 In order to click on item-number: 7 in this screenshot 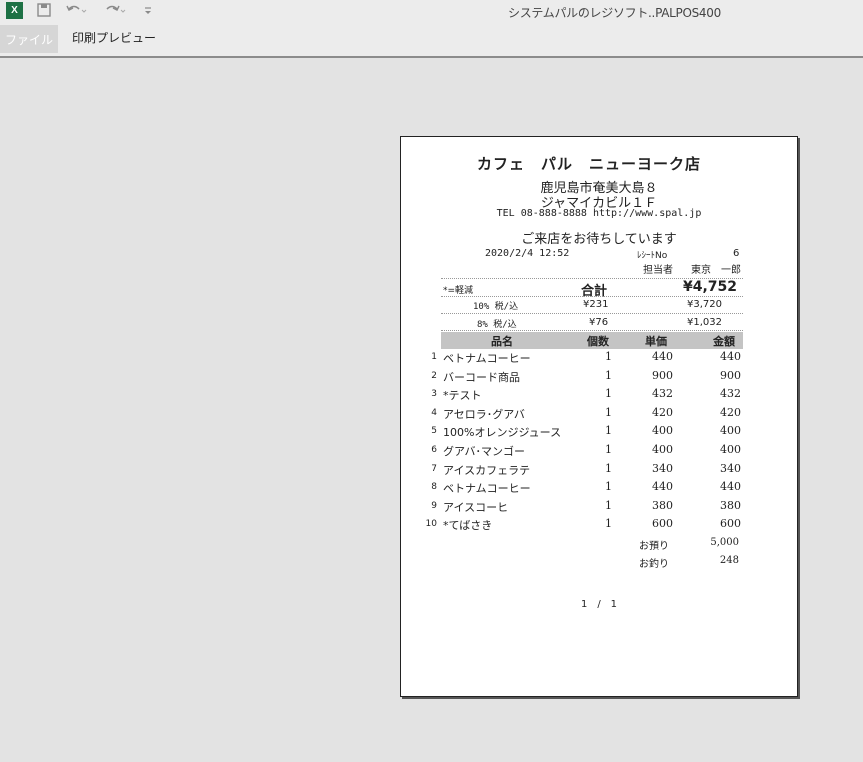, I will do `click(434, 469)`.